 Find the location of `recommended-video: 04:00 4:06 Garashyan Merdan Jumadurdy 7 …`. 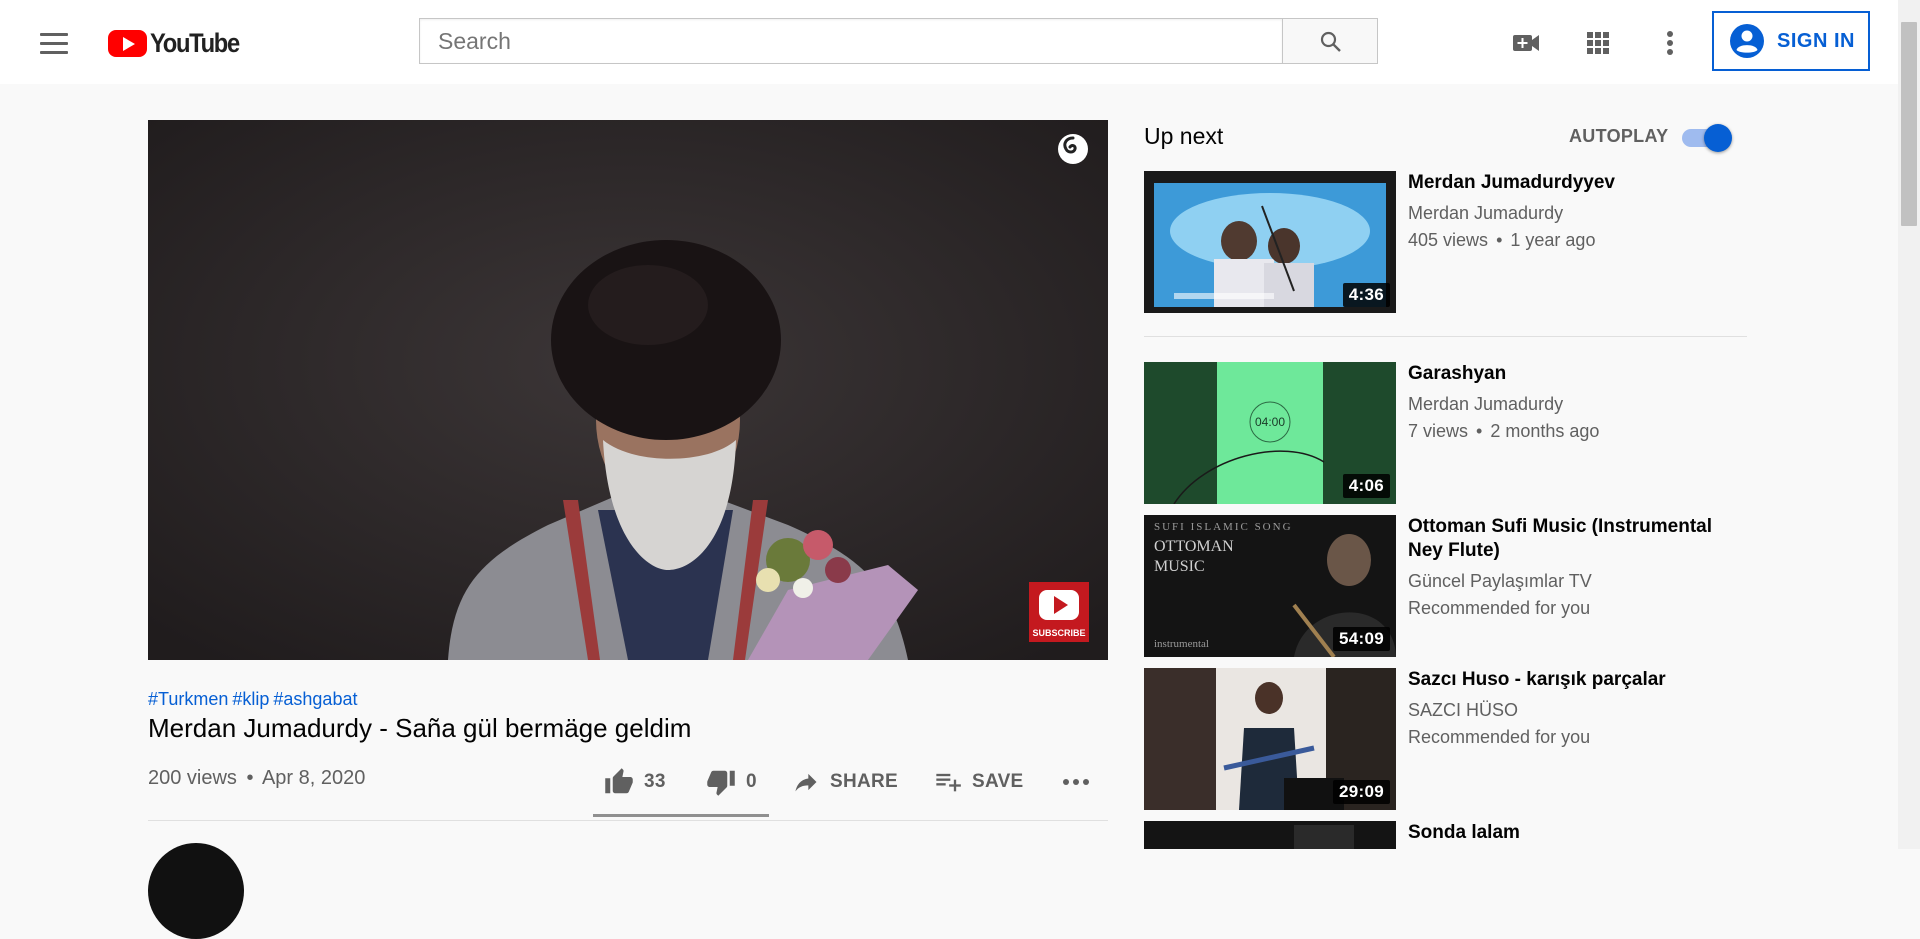

recommended-video: 04:00 4:06 Garashyan Merdan Jumadurdy 7 … is located at coordinates (1445, 433).